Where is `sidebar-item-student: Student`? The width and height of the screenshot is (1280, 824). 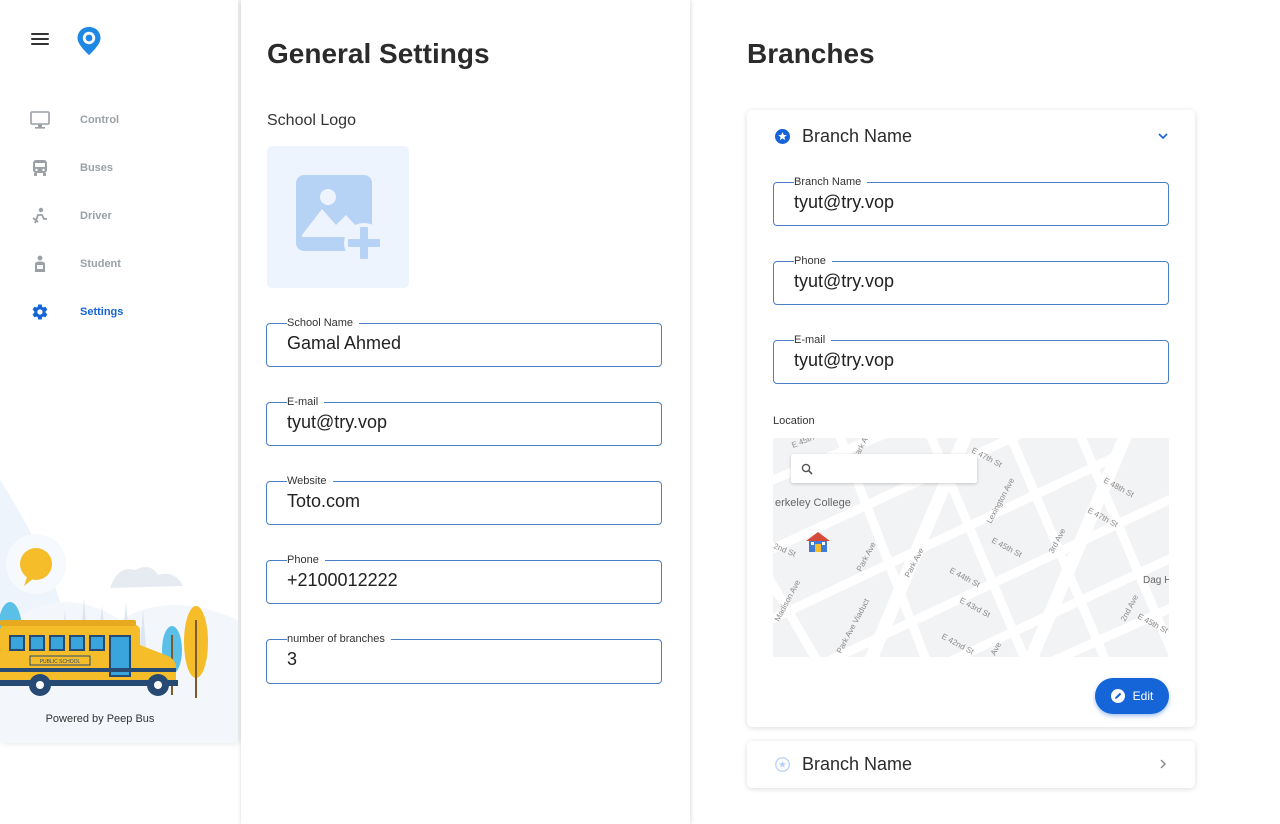 sidebar-item-student: Student is located at coordinates (119, 264).